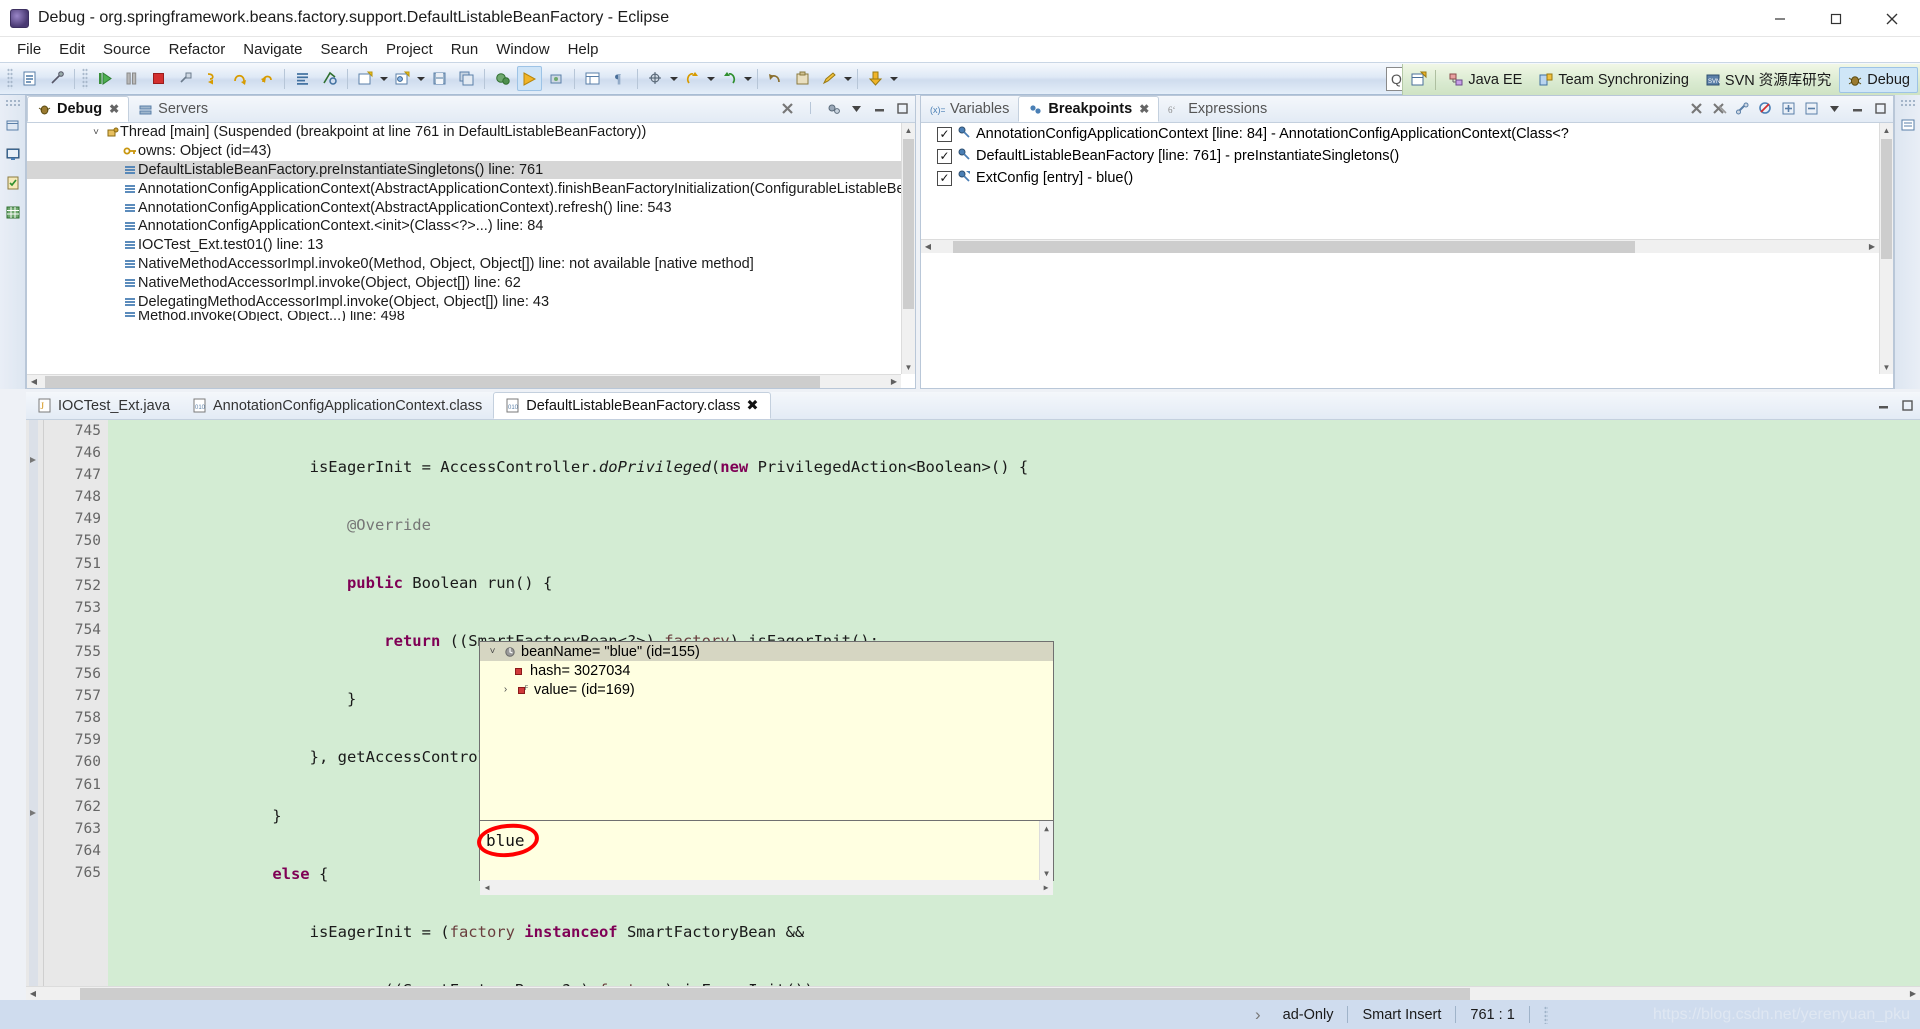  I want to click on tab-debug: Debug ✖, so click(78, 109).